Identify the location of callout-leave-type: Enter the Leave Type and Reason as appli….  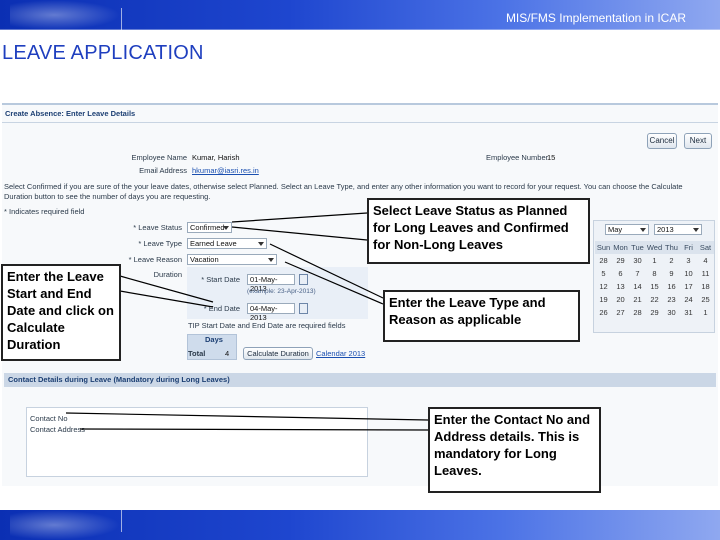
(481, 316).